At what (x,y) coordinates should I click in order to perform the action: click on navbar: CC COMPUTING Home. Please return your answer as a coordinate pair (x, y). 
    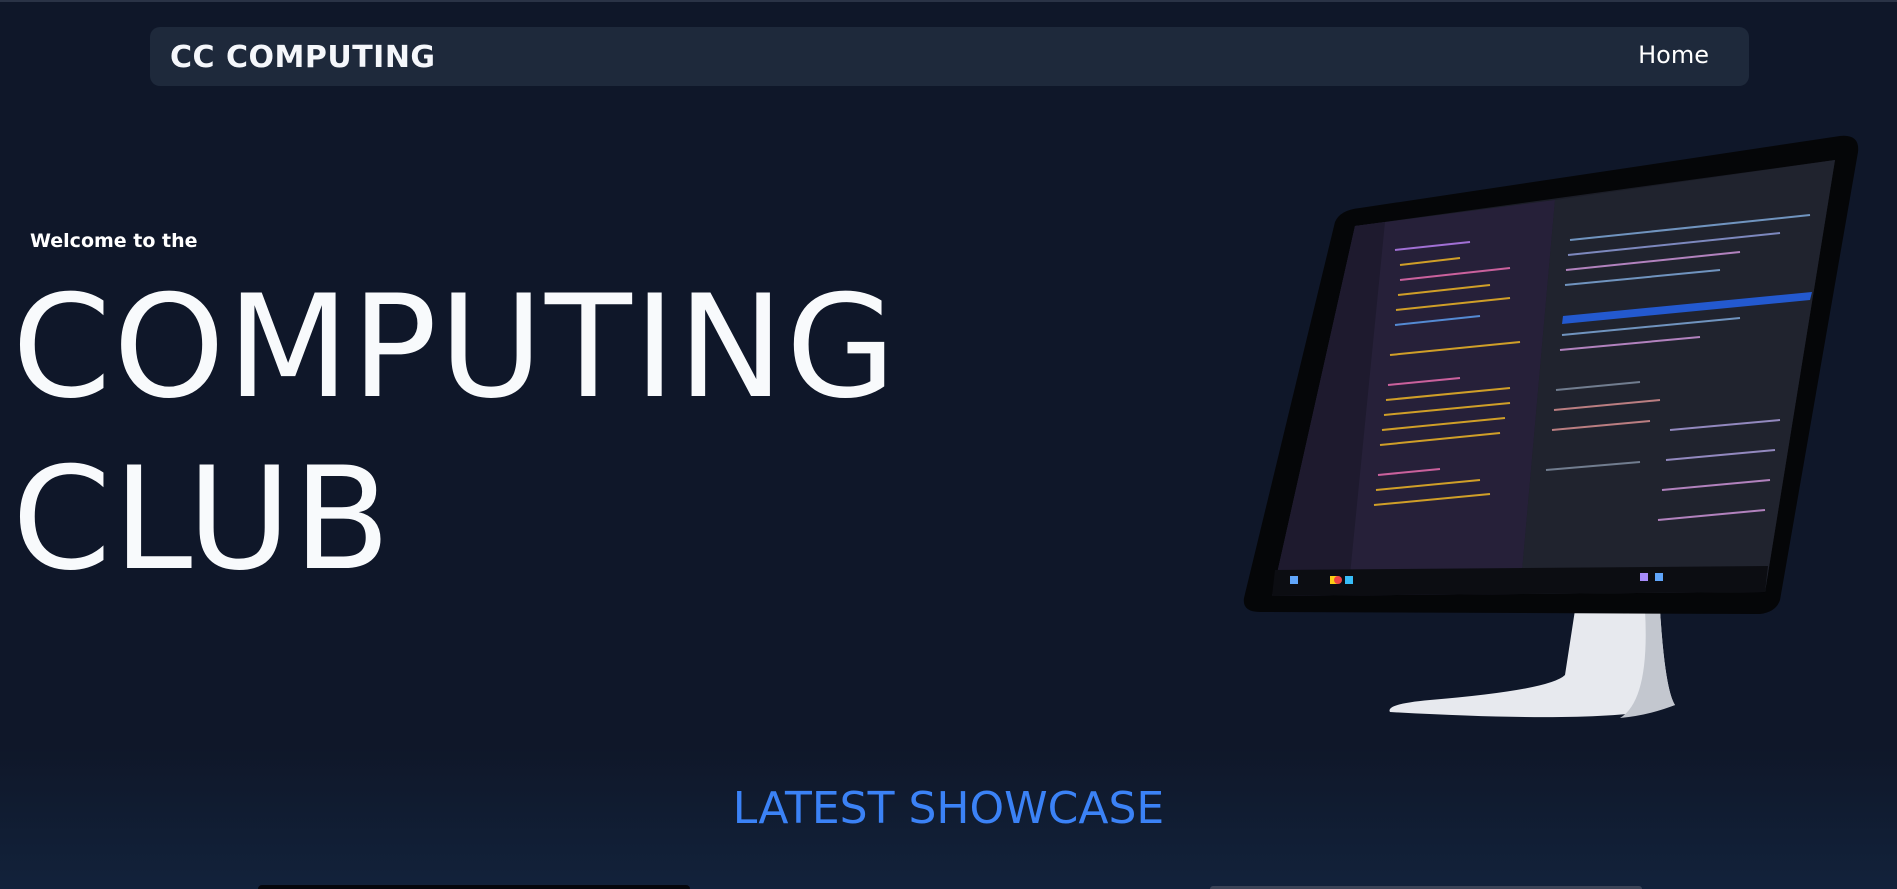
    Looking at the image, I should click on (949, 56).